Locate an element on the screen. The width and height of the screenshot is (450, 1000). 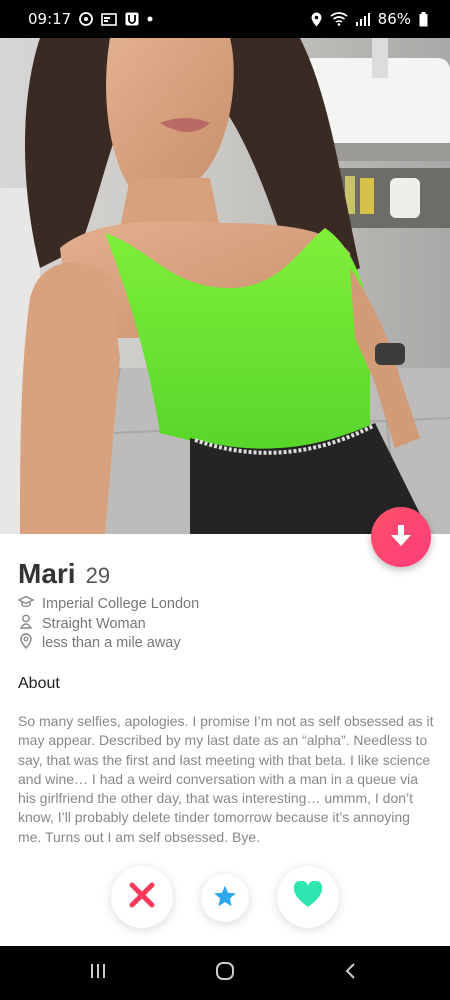
person-icon is located at coordinates (26, 623).